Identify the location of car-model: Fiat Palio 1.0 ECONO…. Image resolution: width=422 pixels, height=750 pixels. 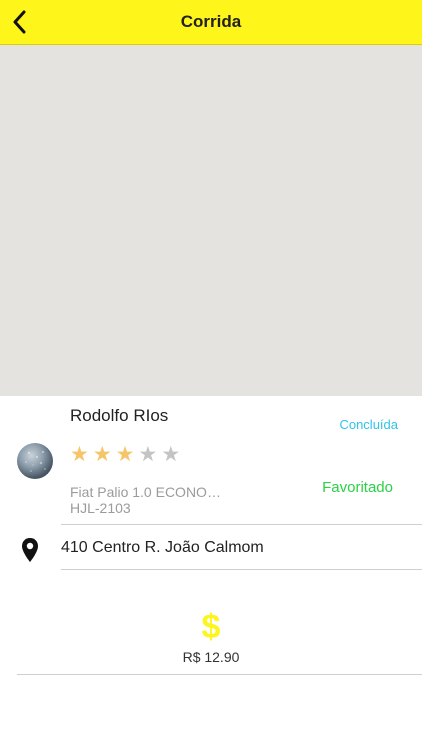
(145, 492).